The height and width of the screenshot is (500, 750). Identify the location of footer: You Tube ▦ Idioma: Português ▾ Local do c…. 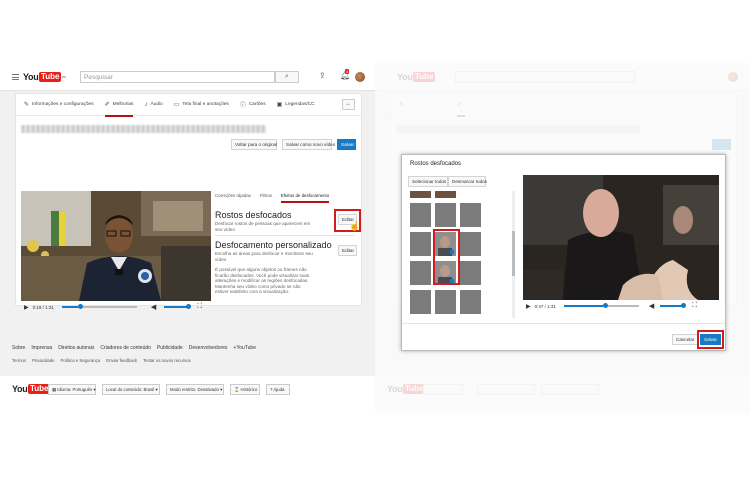
(187, 394).